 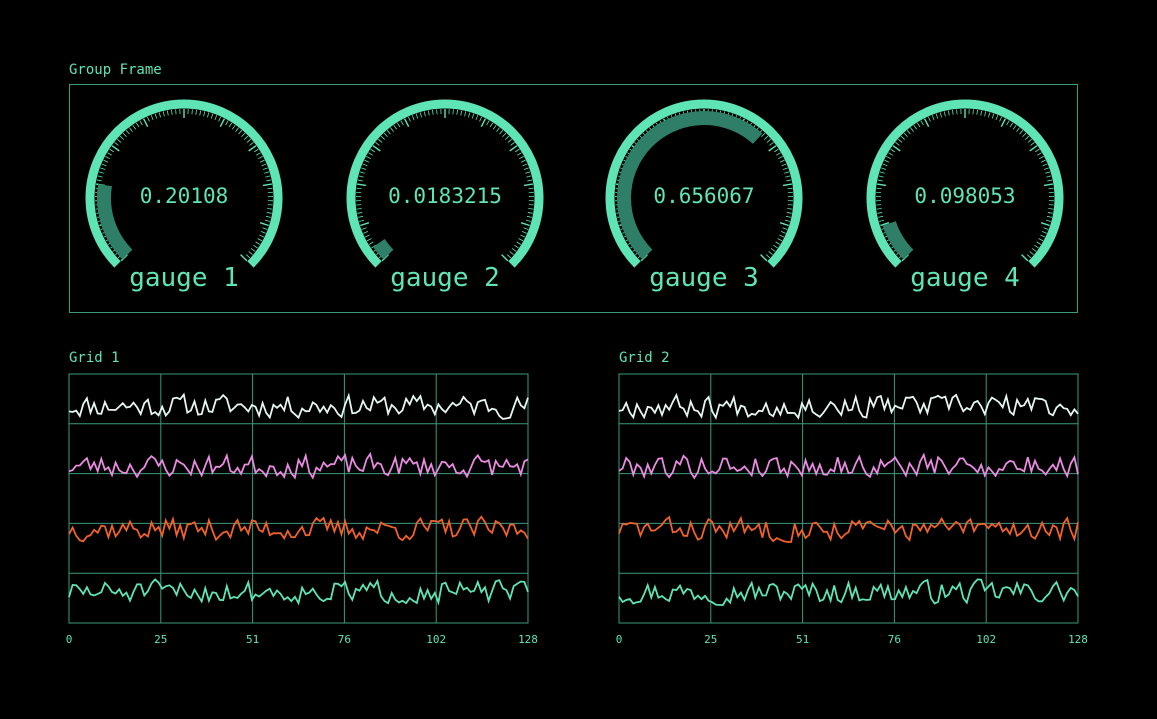 I want to click on gauge-4: 0.098053 gauge 4, so click(x=965, y=196).